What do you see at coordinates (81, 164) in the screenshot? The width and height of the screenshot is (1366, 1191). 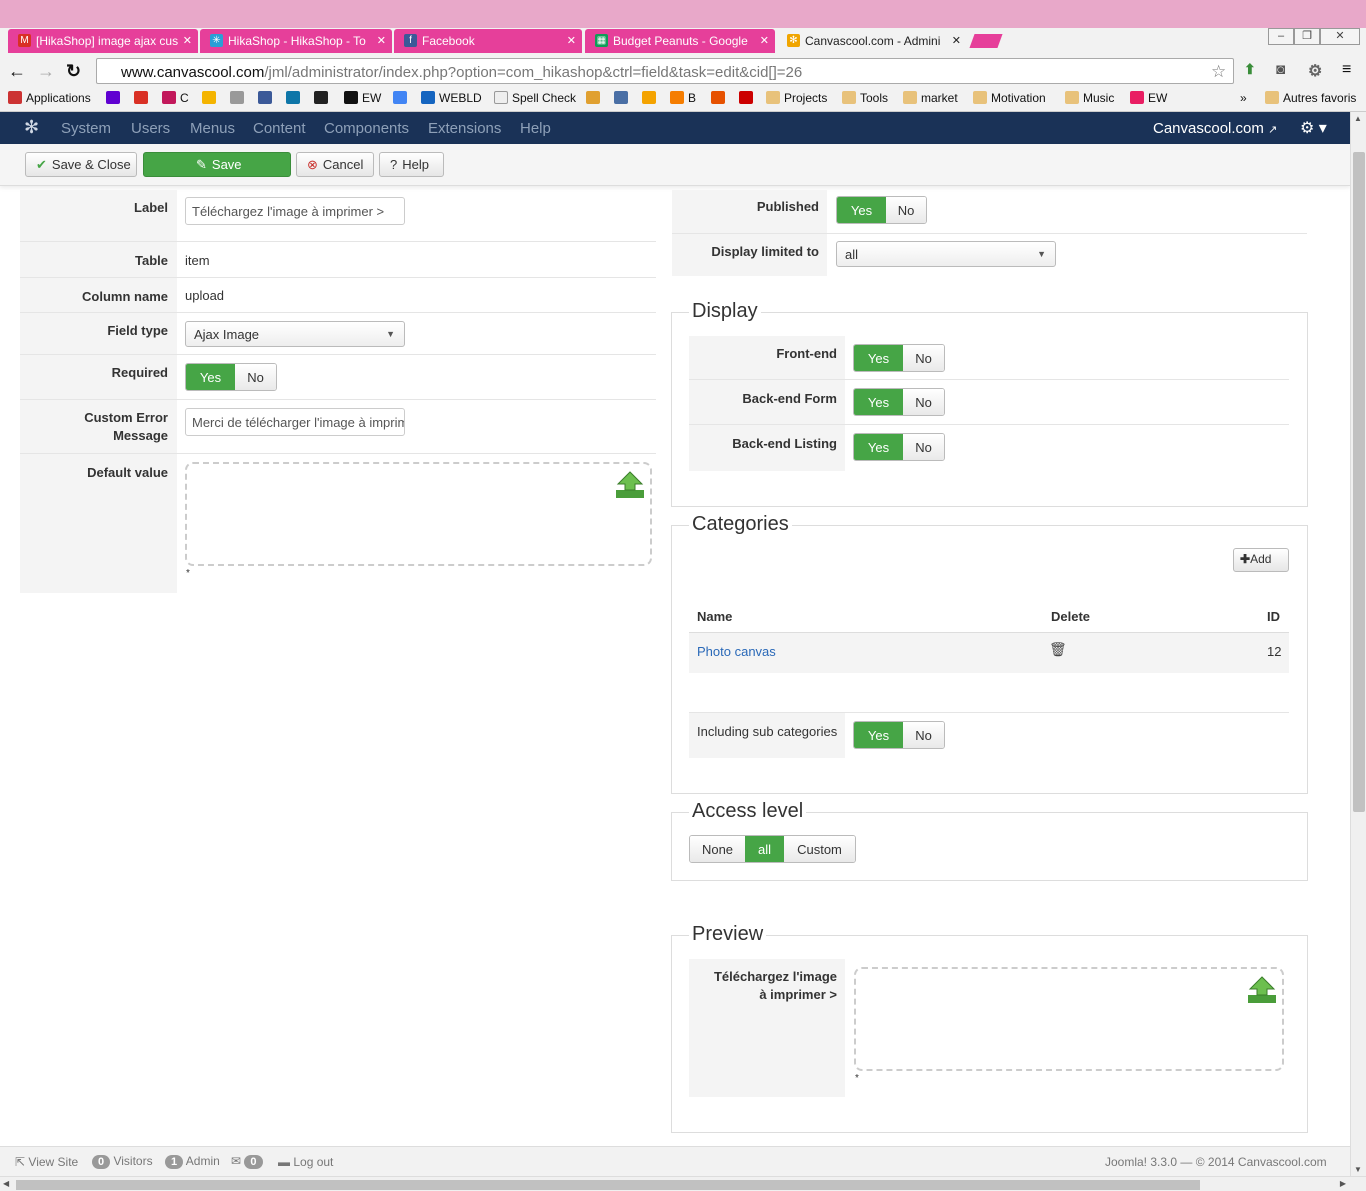 I see `save-close-button: ✔ Save & Close` at bounding box center [81, 164].